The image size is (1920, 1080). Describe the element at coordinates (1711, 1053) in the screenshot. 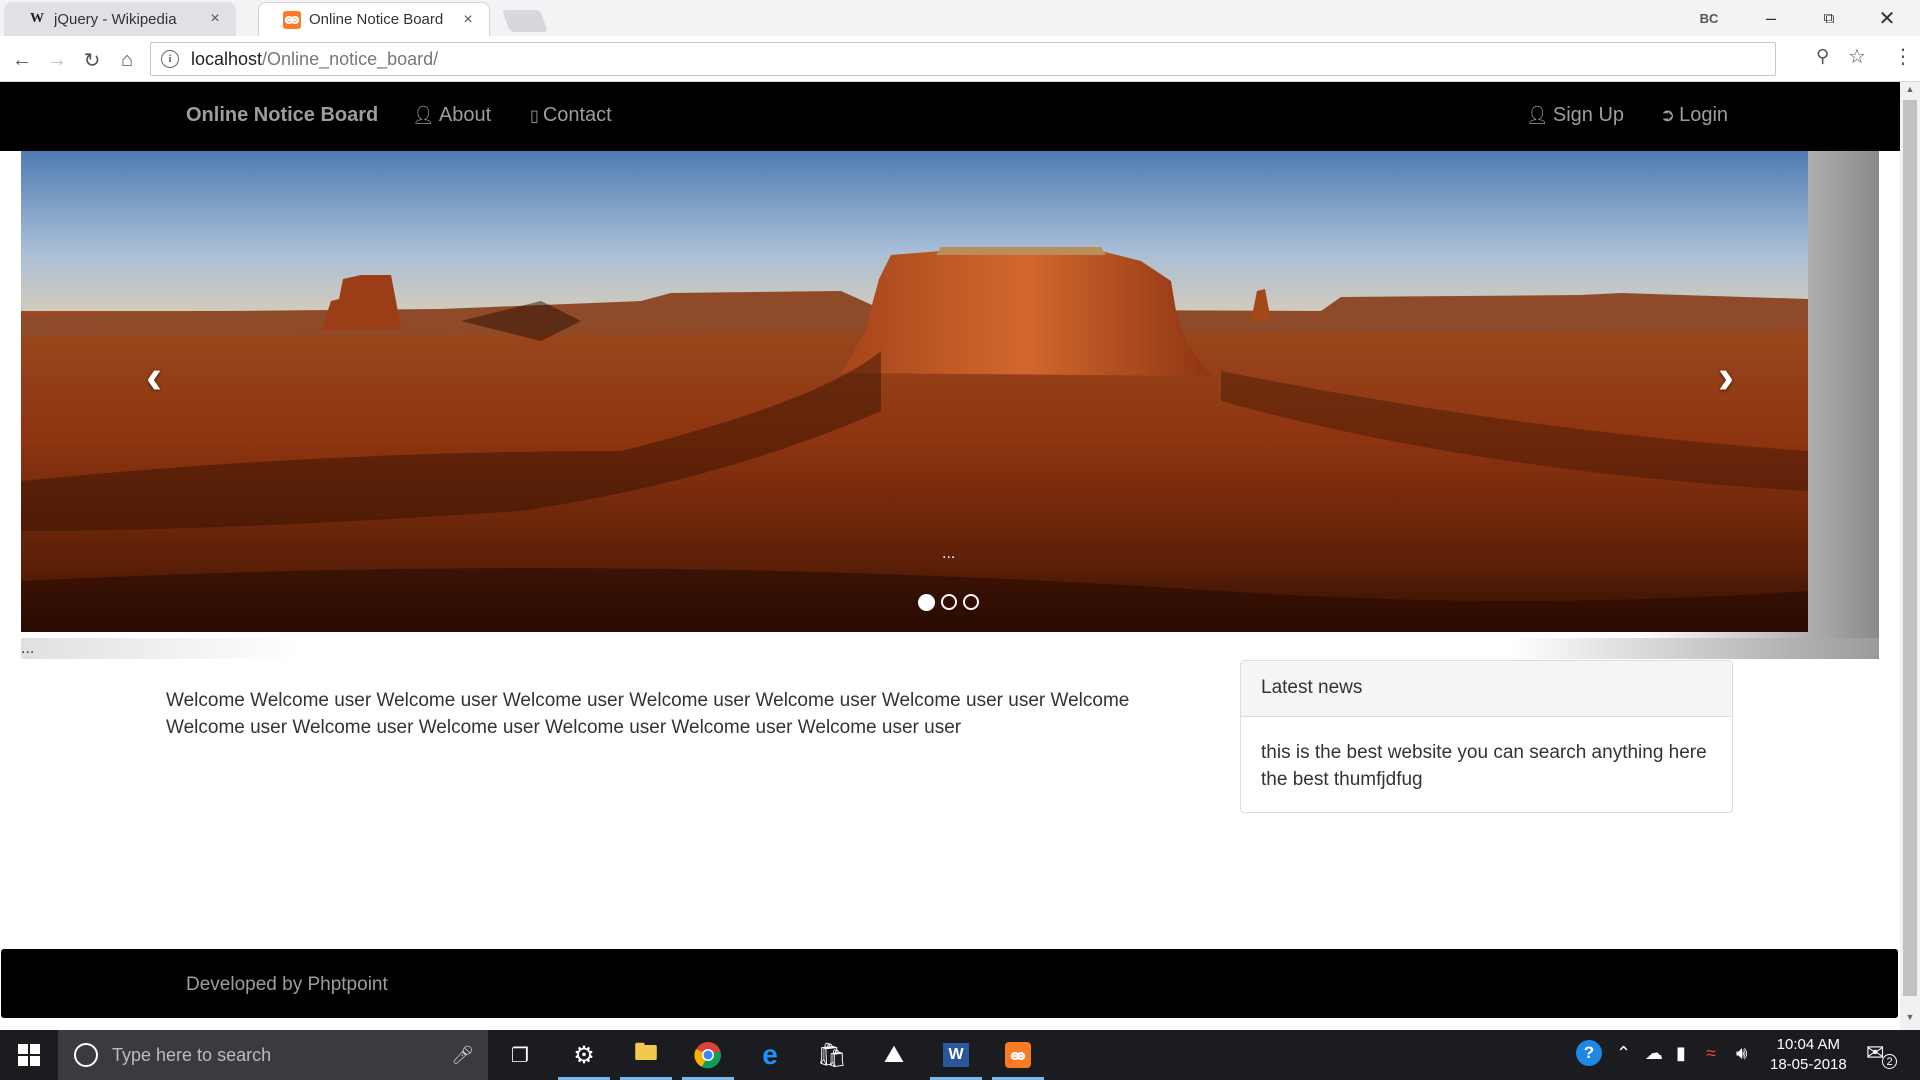

I see `network-icon: ≈` at that location.